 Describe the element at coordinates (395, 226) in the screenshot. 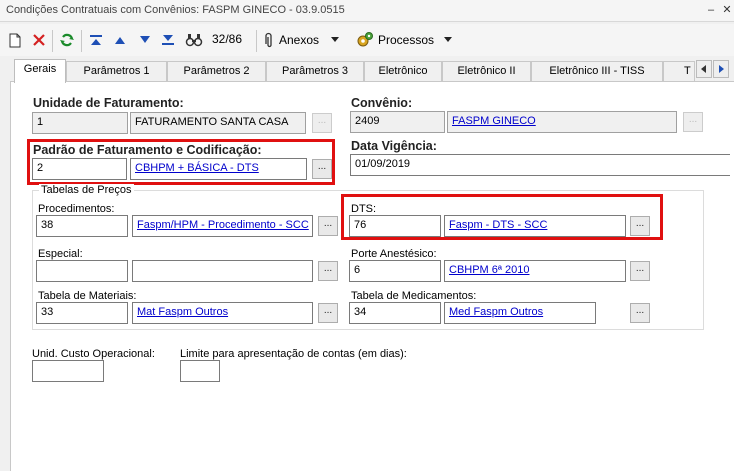

I see `dts-code-field: 76` at that location.